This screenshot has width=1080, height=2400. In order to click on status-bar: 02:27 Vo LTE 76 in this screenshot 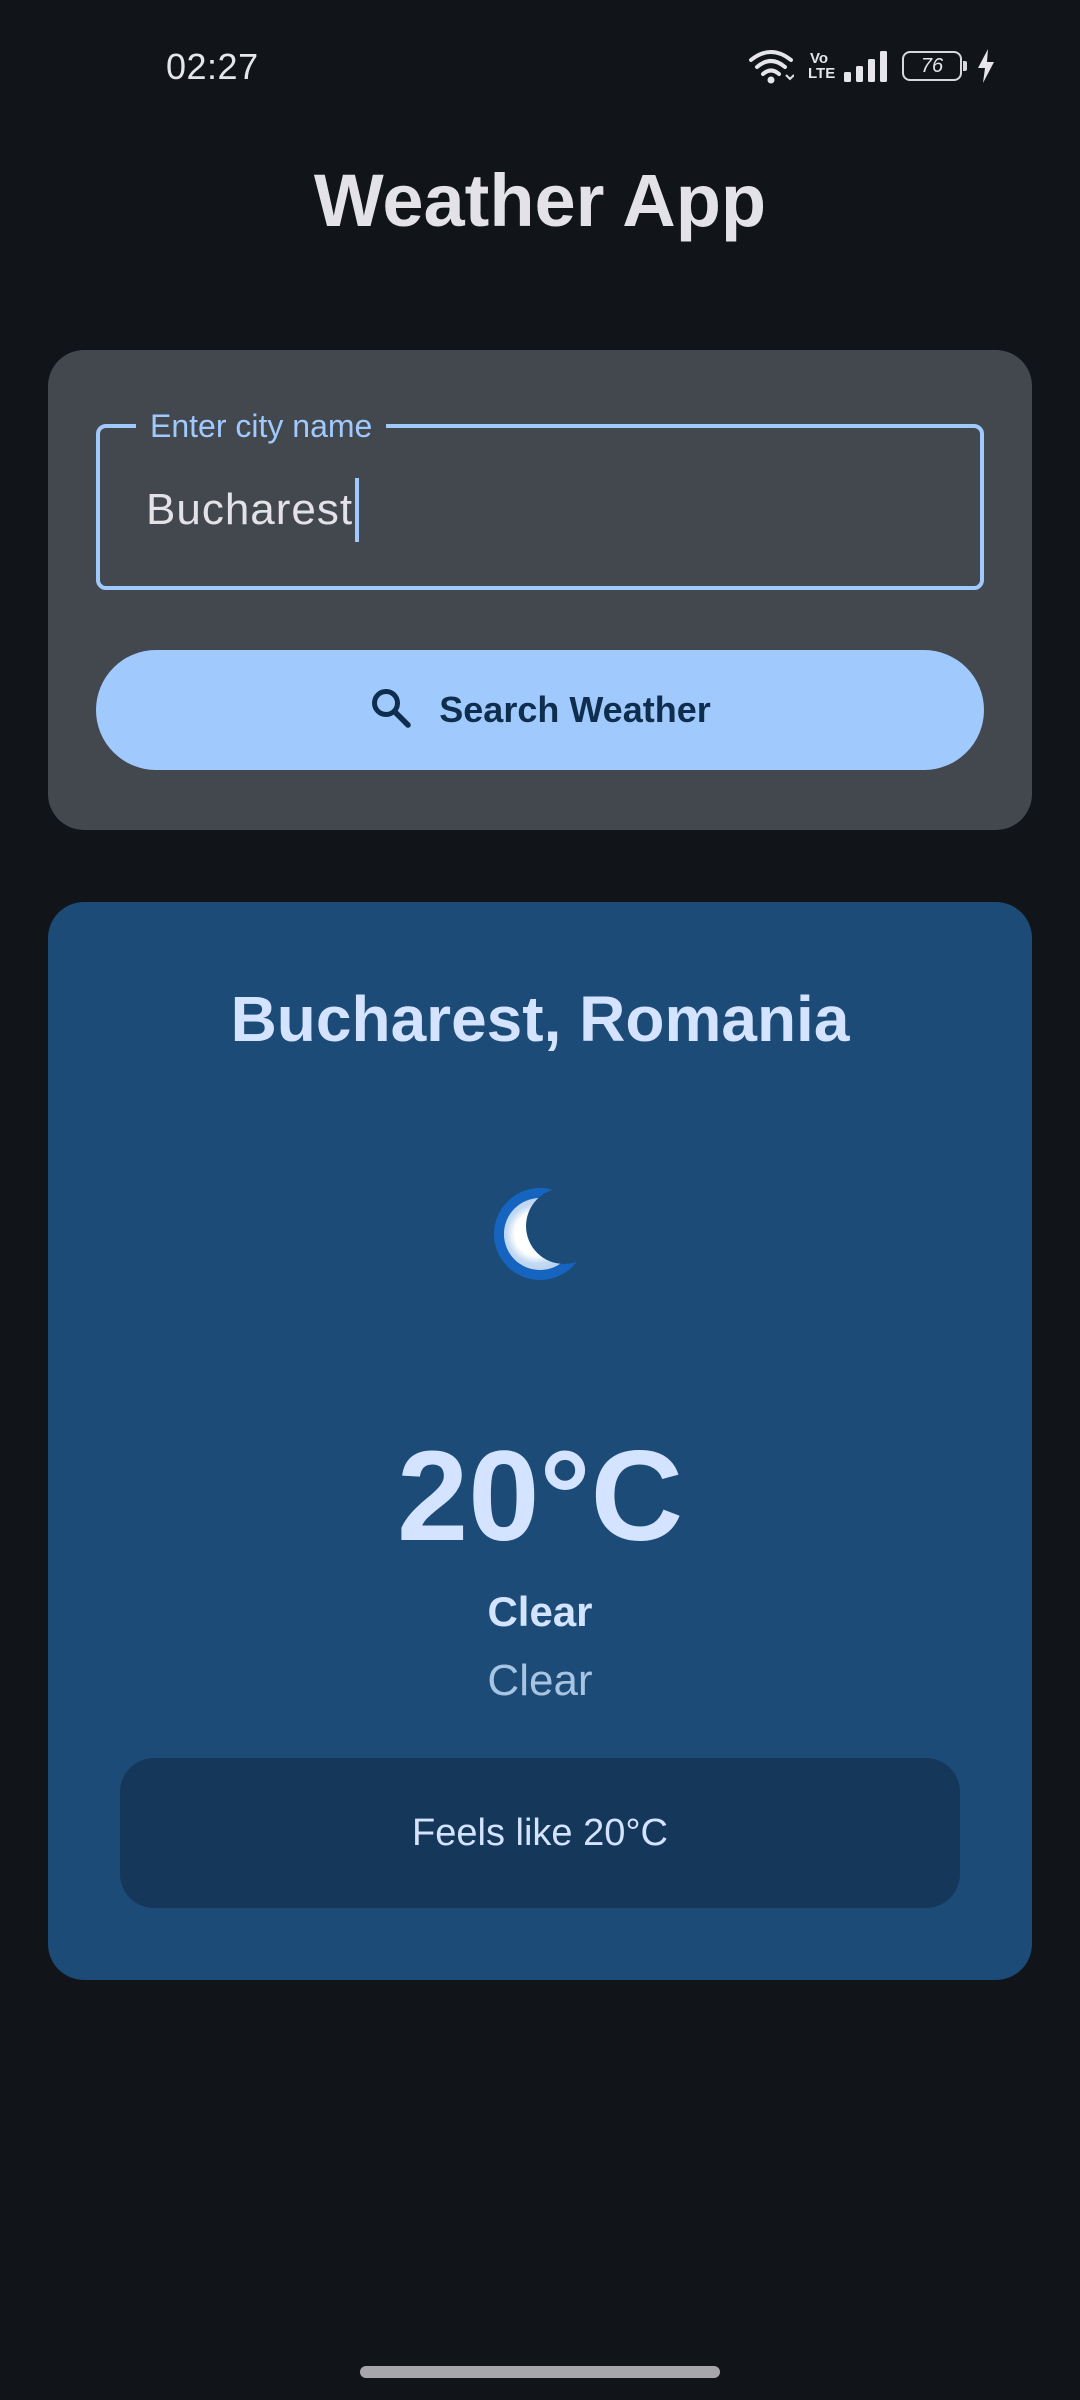, I will do `click(540, 68)`.